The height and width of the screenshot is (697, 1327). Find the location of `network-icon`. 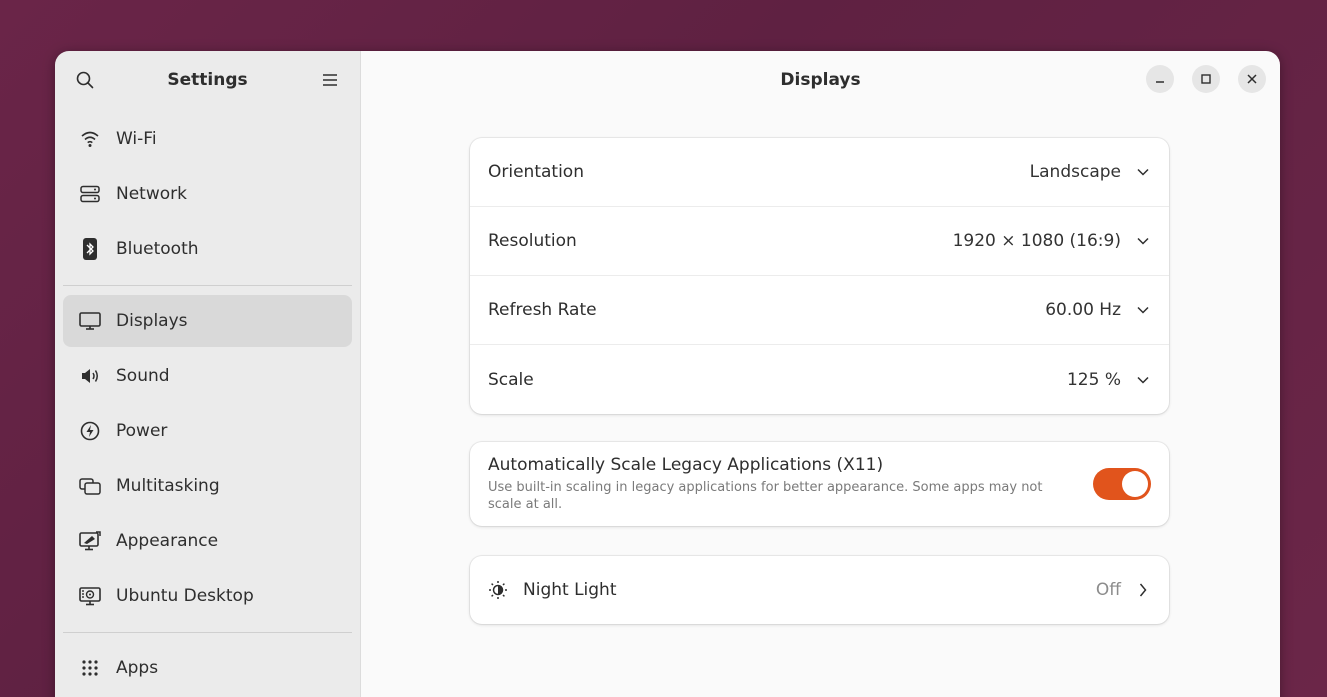

network-icon is located at coordinates (90, 194).